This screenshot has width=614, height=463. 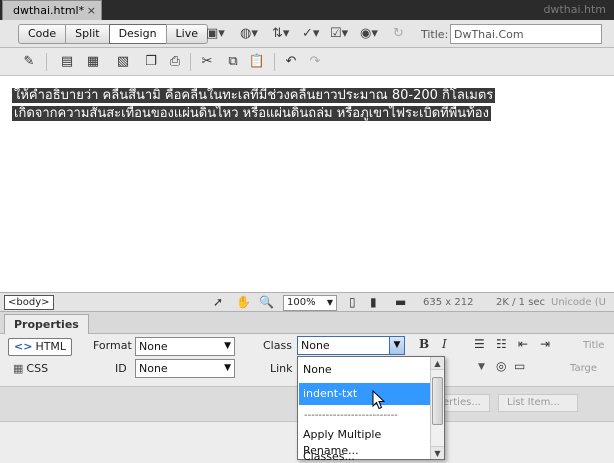 What do you see at coordinates (218, 302) in the screenshot?
I see `select-tool-icon: ➚` at bounding box center [218, 302].